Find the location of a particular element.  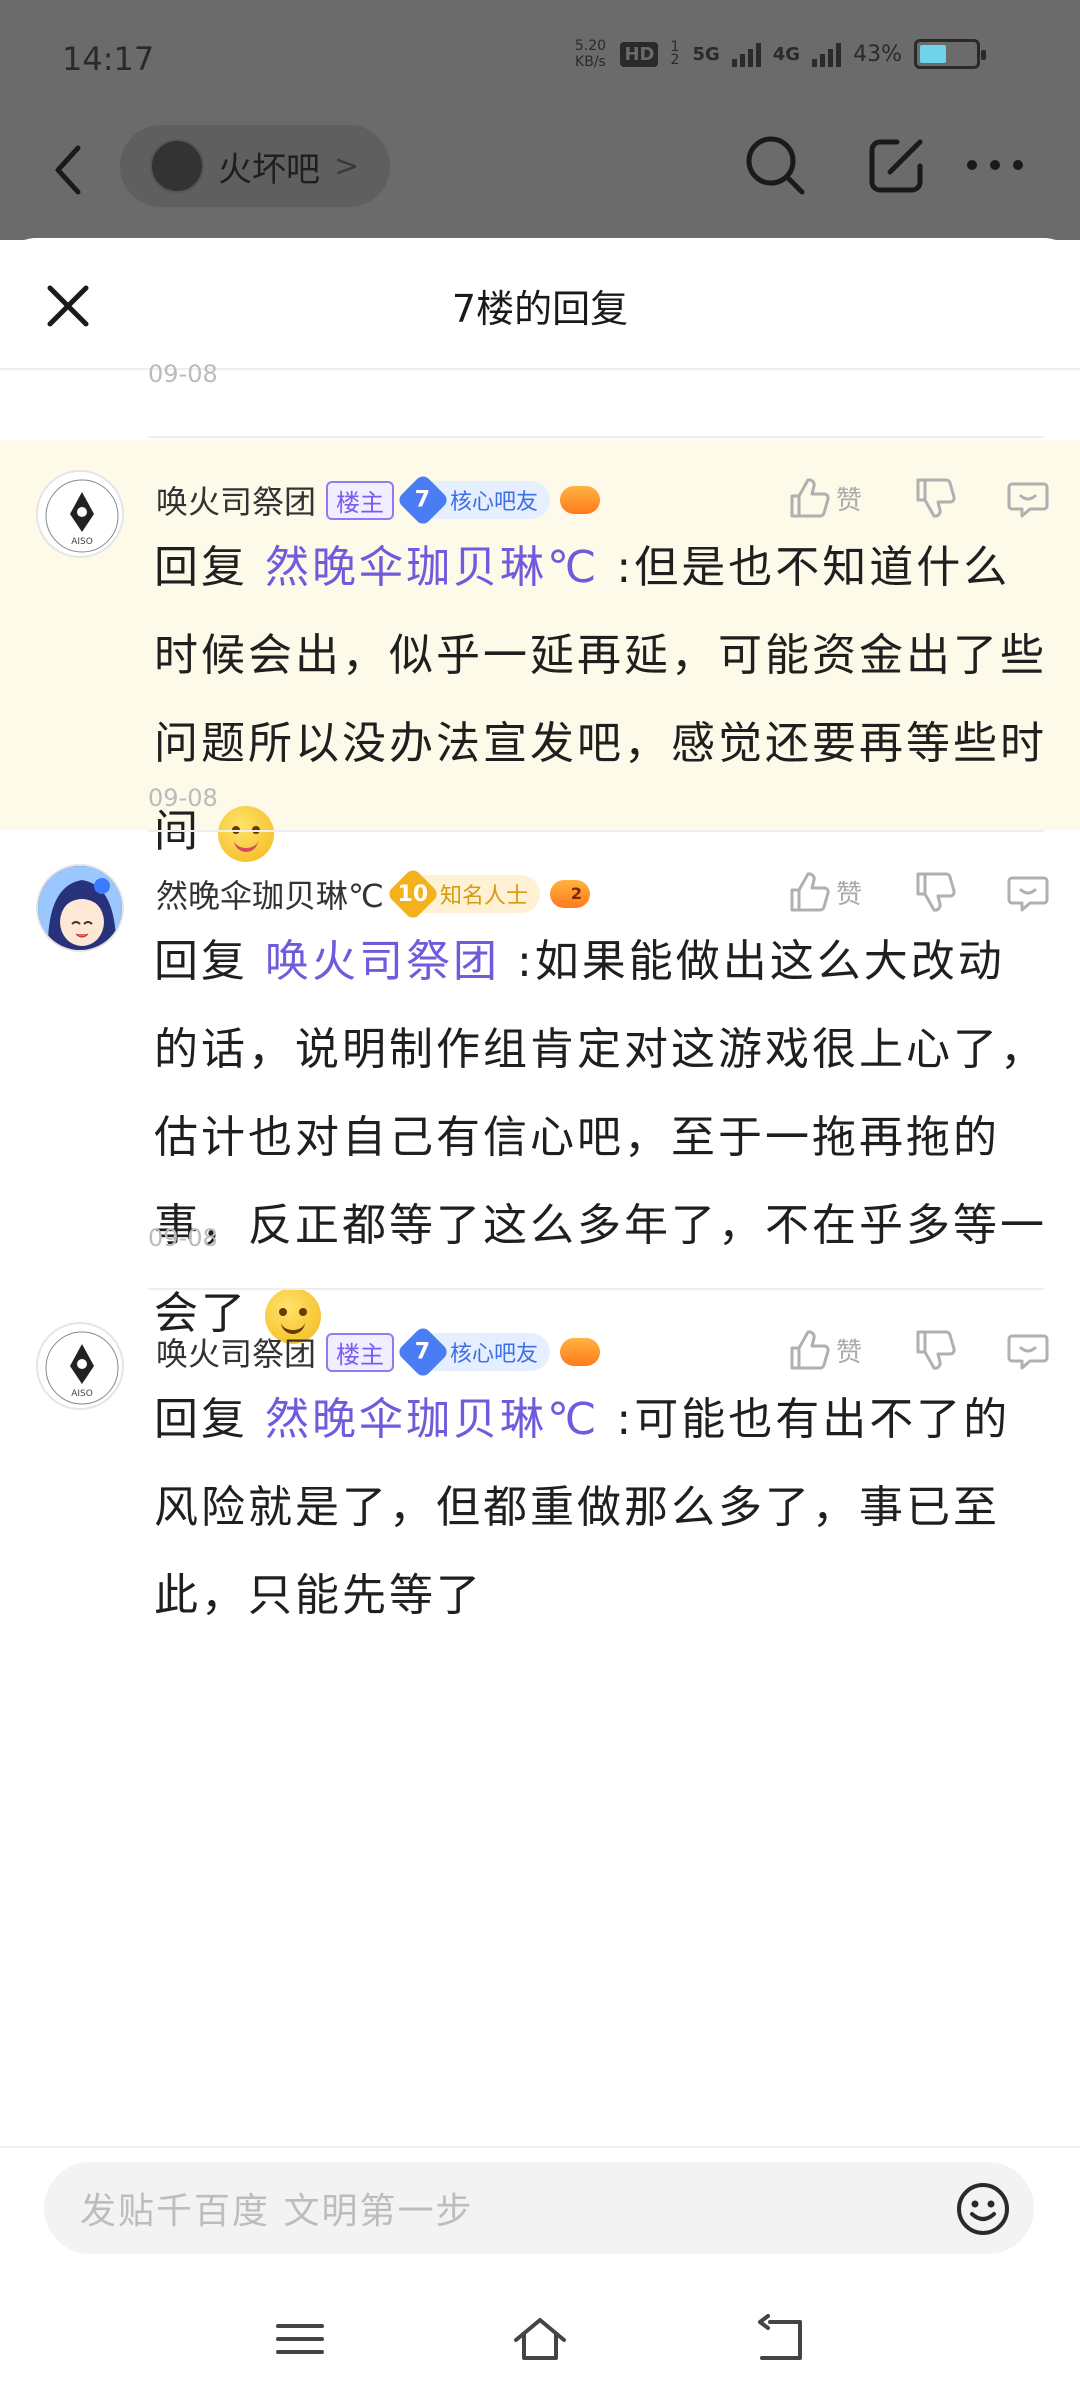

signal-4g-icon is located at coordinates (827, 54).